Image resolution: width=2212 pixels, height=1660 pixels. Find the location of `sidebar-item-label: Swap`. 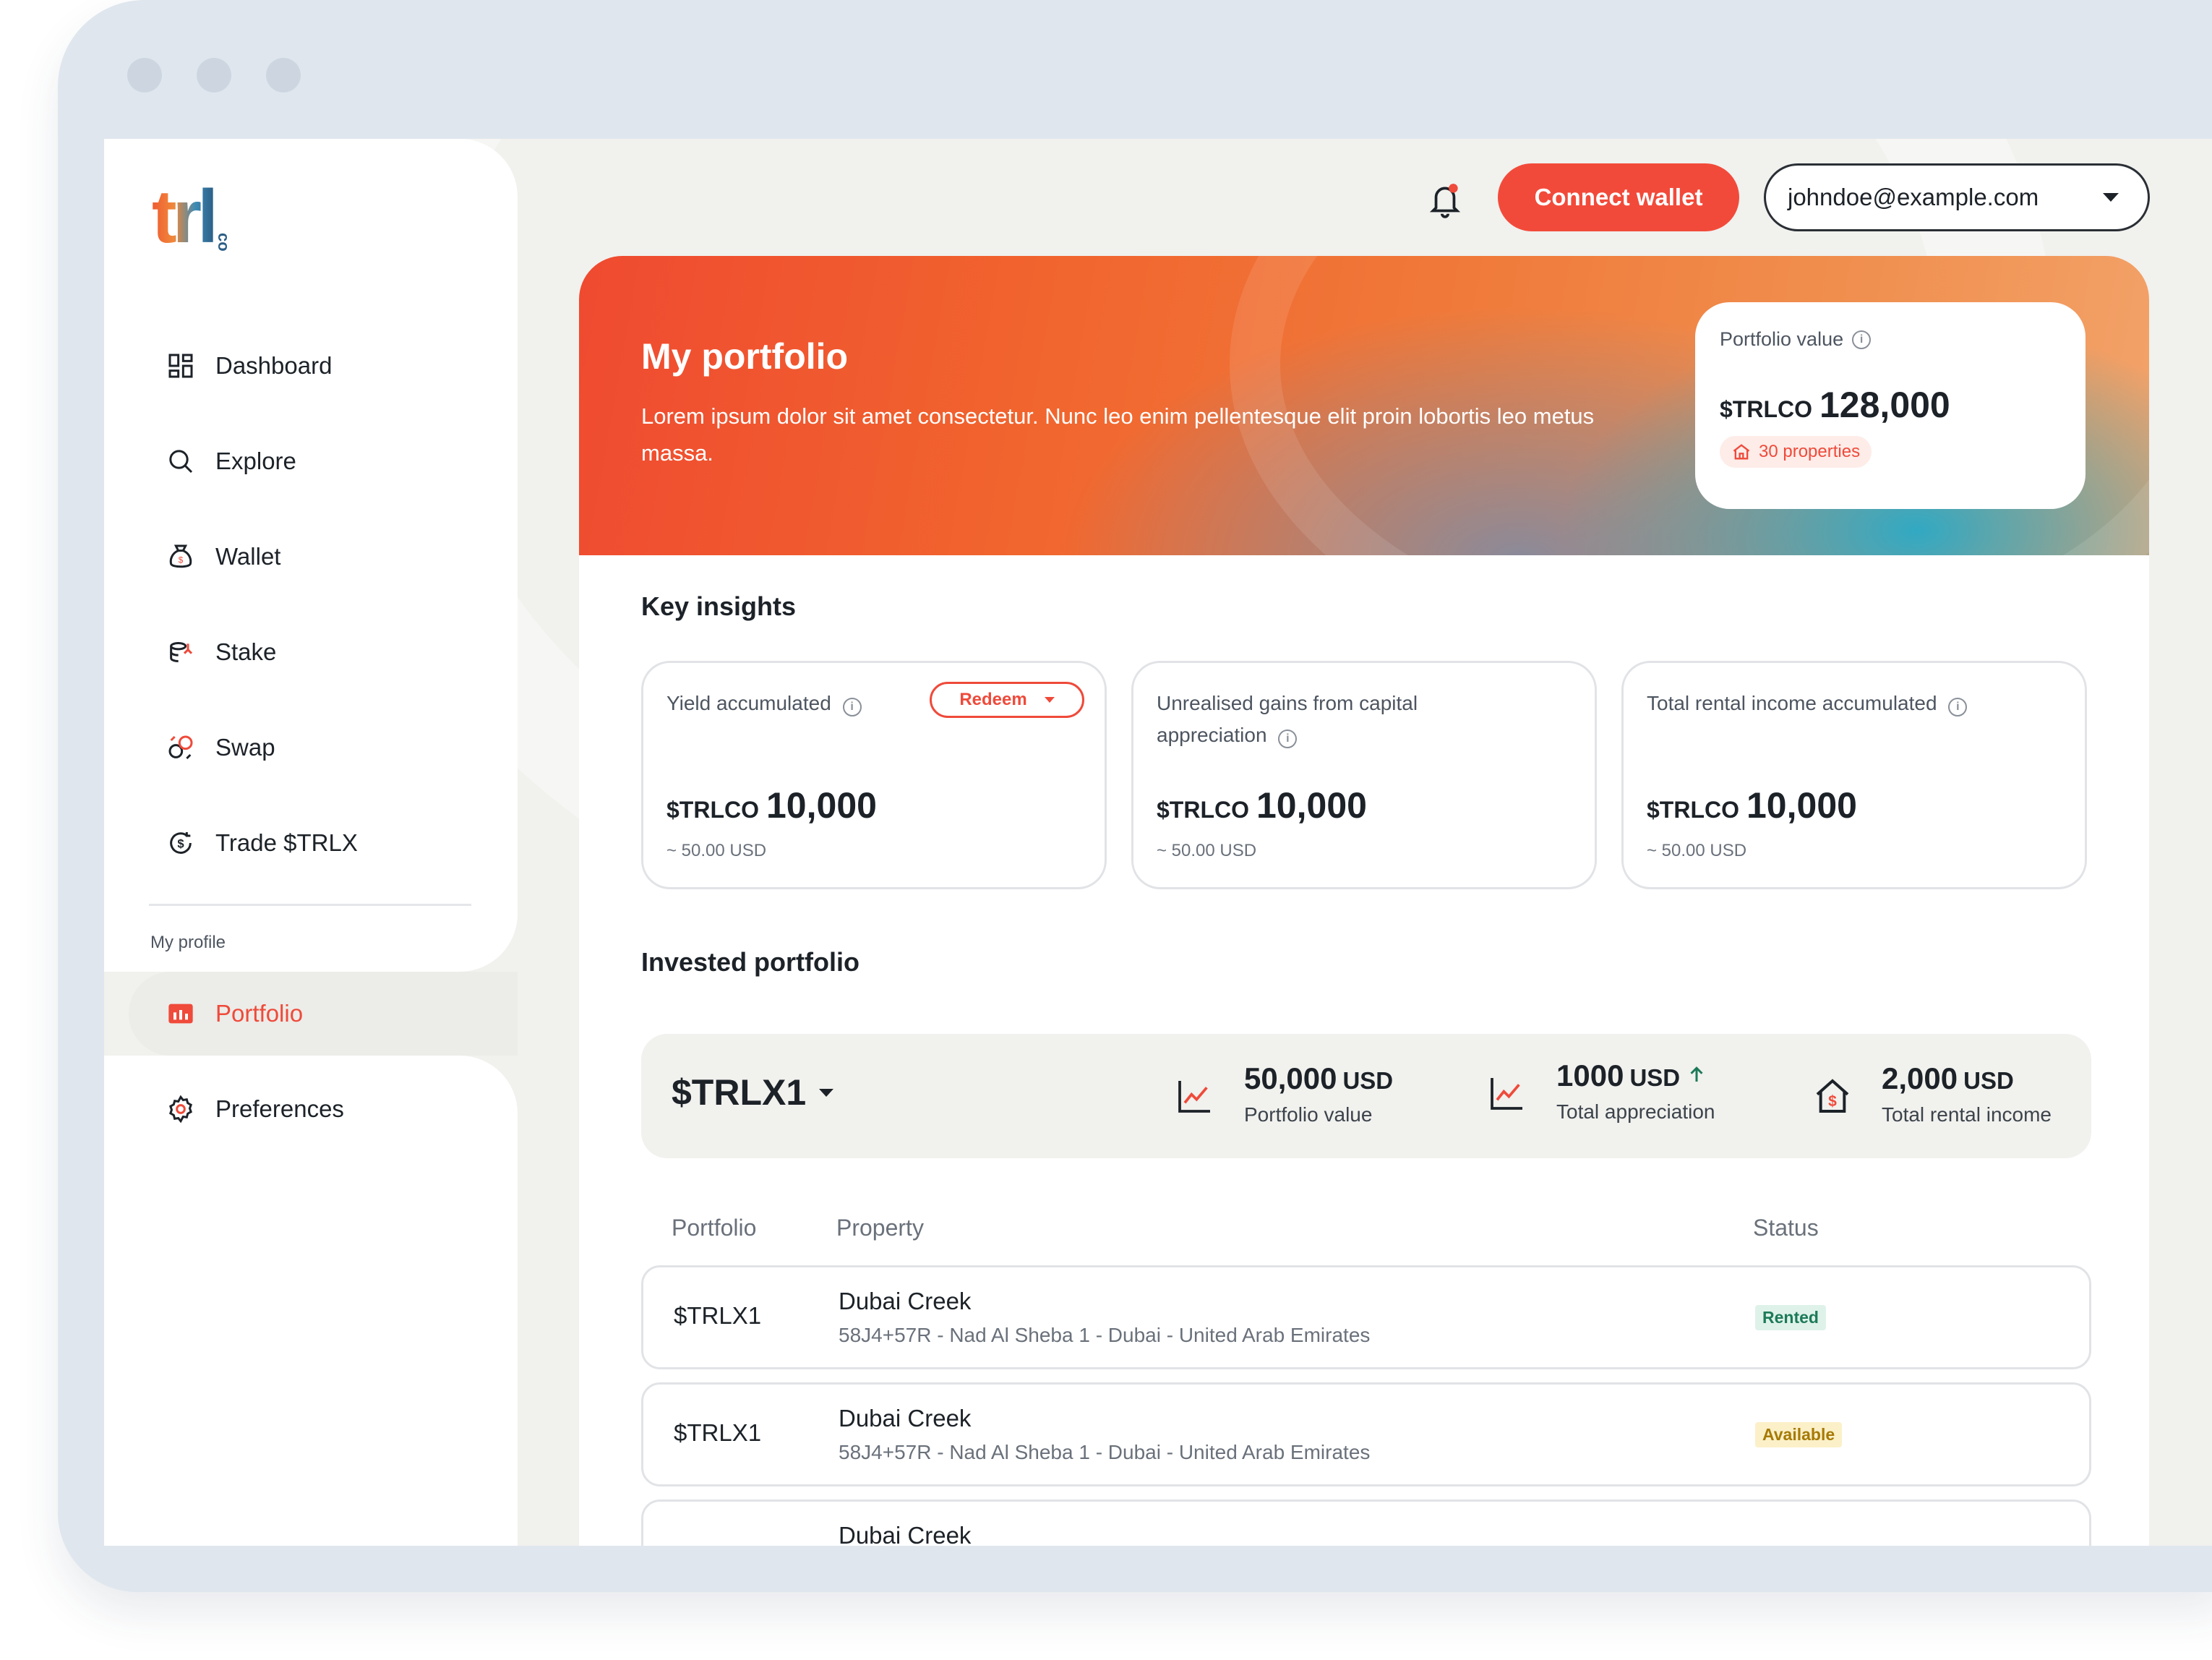

sidebar-item-label: Swap is located at coordinates (245, 747).